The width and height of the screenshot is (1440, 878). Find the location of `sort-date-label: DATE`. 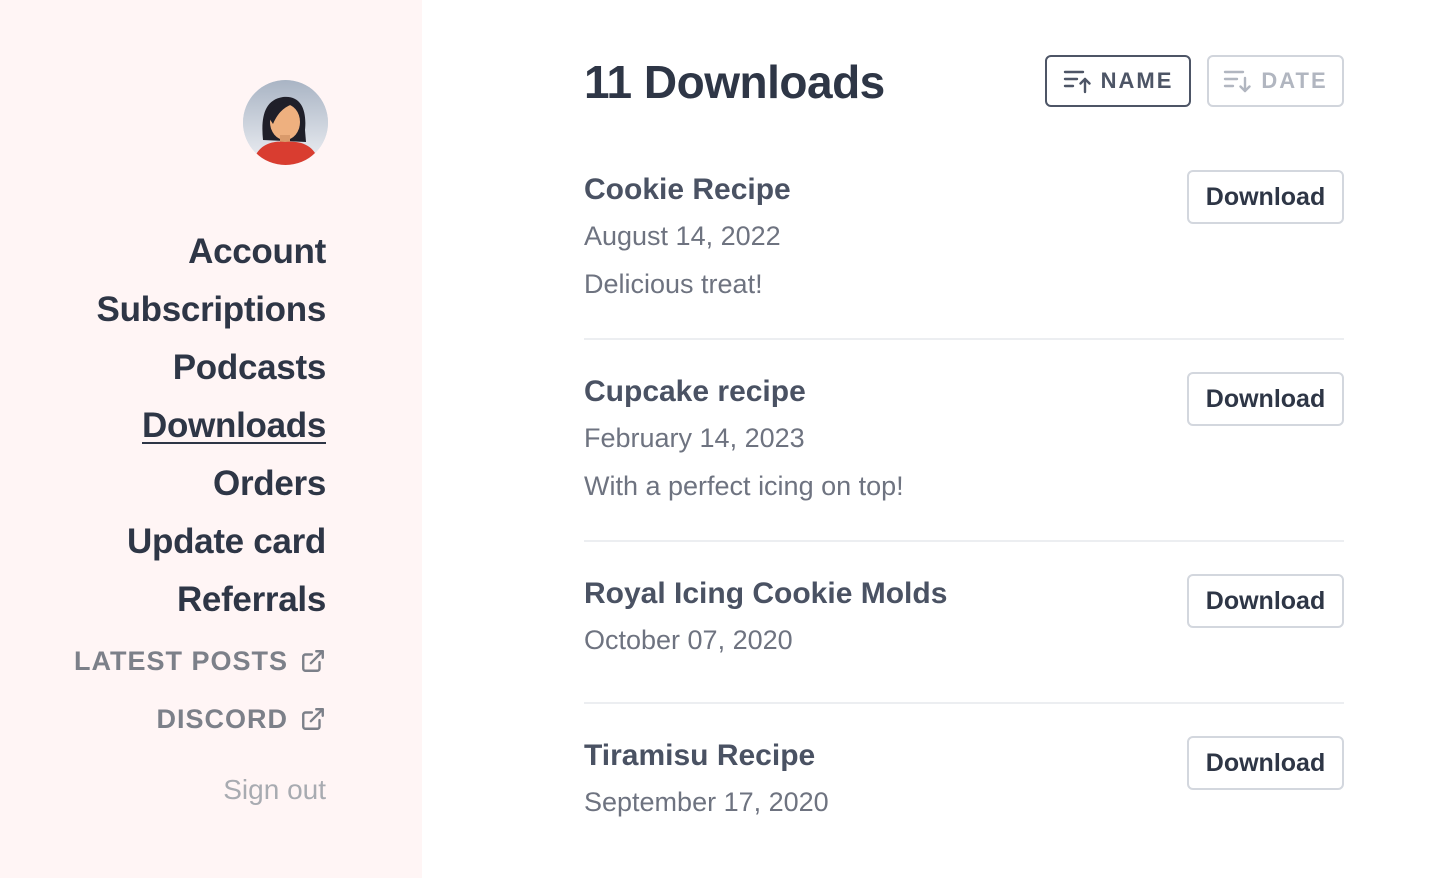

sort-date-label: DATE is located at coordinates (1294, 80).